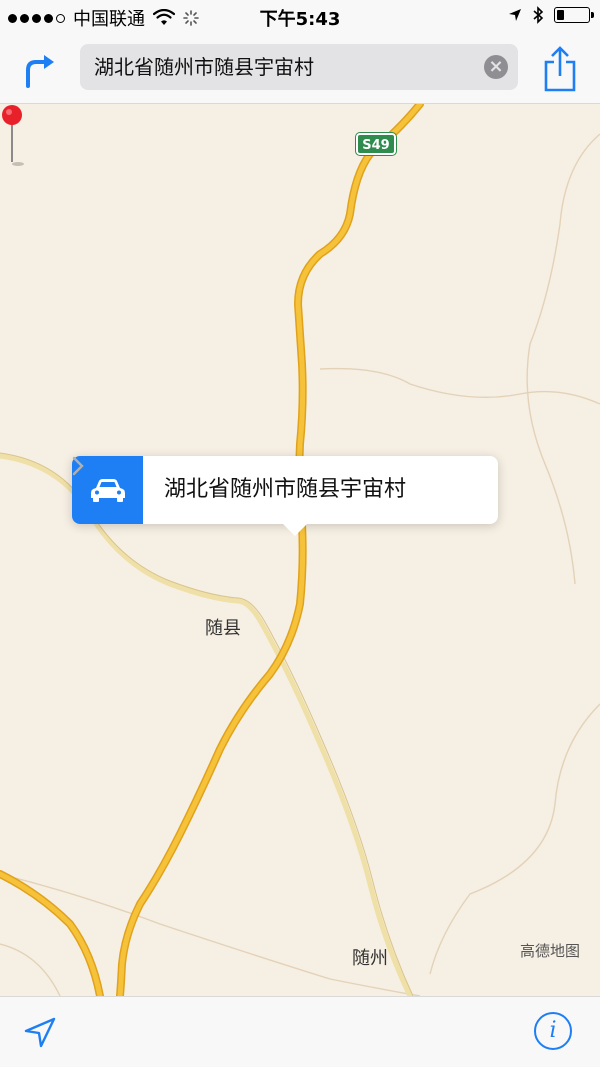 This screenshot has height=1067, width=600. Describe the element at coordinates (550, 950) in the screenshot. I see `map-attribution: 高德地图` at that location.